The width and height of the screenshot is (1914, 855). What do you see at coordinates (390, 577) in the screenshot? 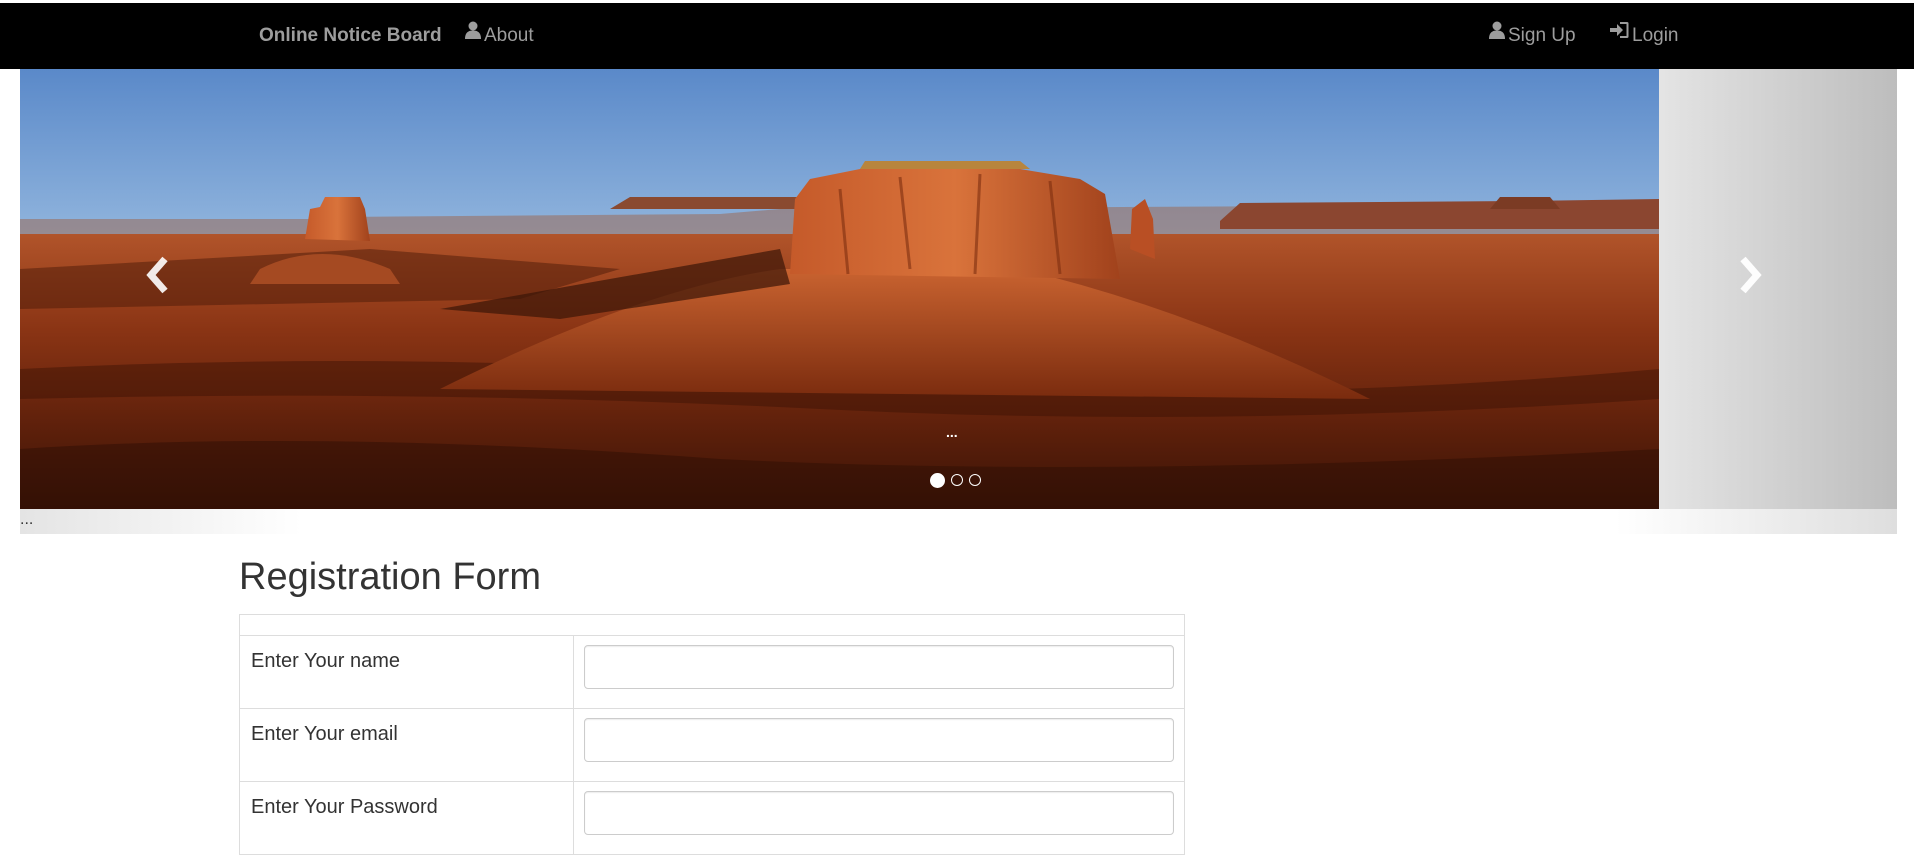
I see `page-title: Registration Form` at bounding box center [390, 577].